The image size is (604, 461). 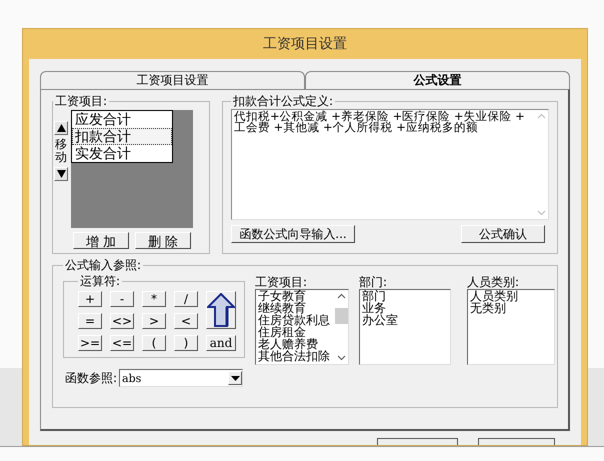 I want to click on scroll-up-icon, so click(x=341, y=296).